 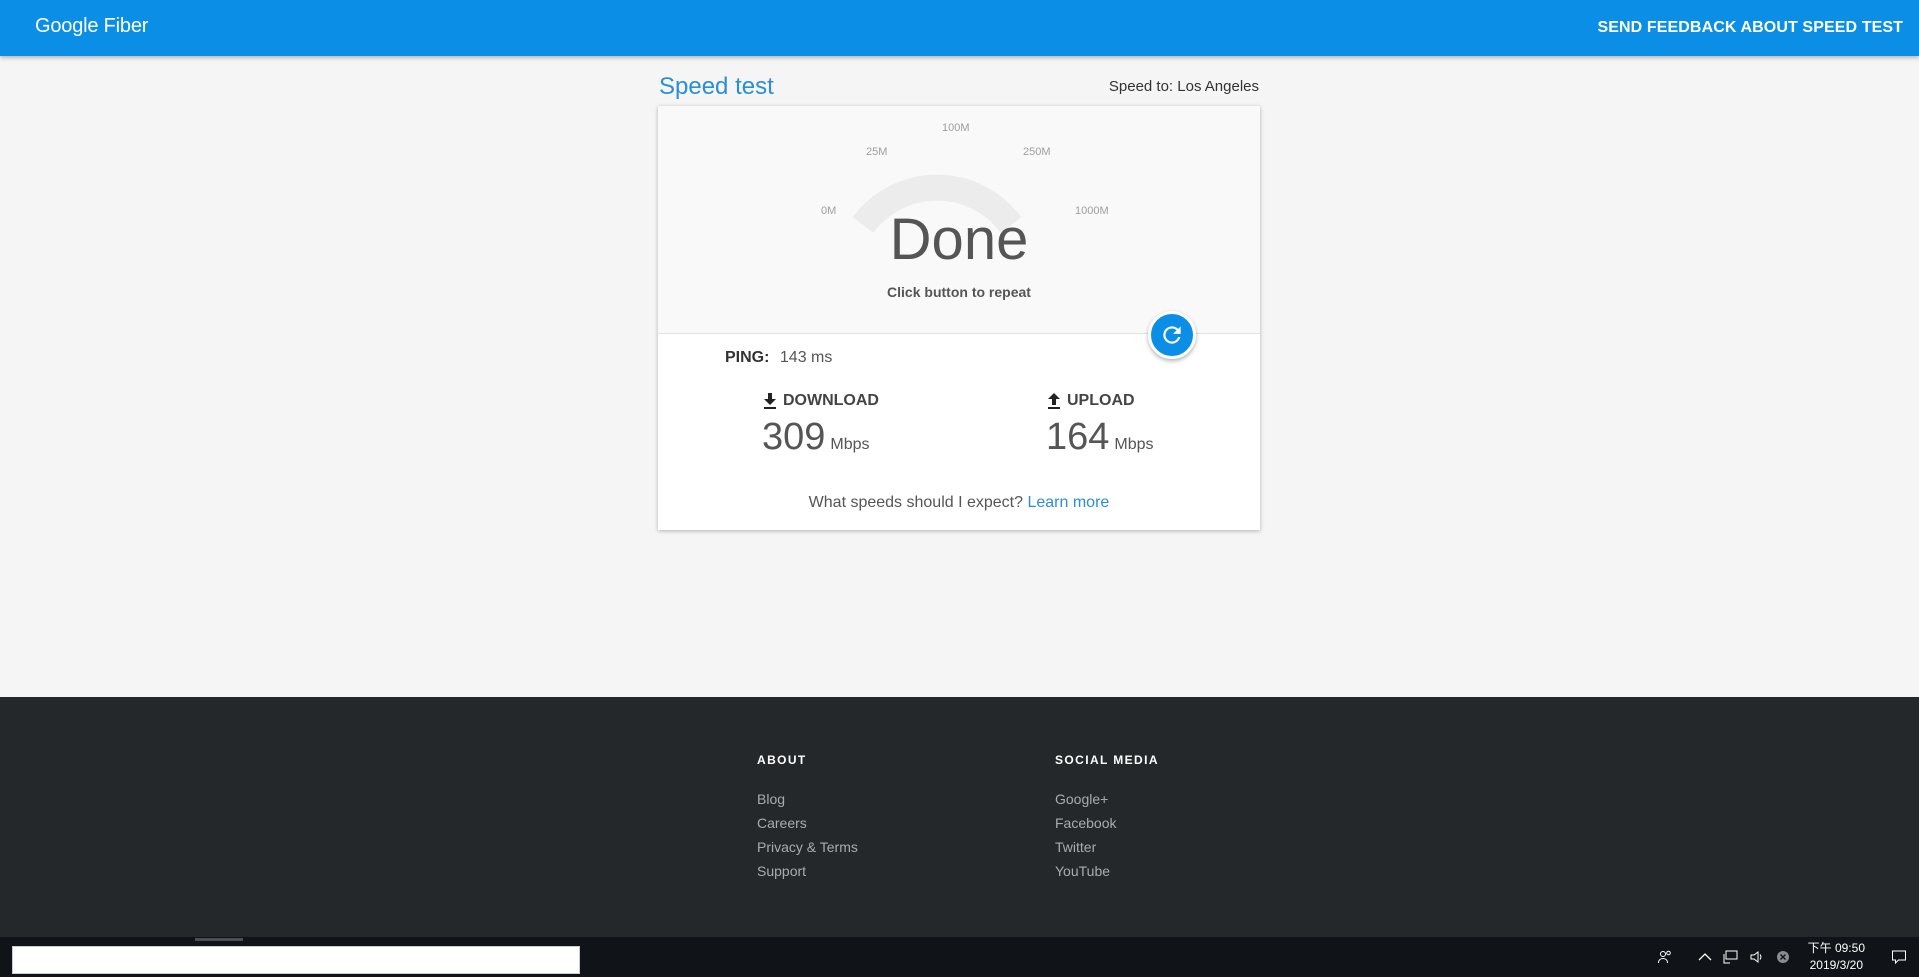 I want to click on upload-label: UPLOAD, so click(x=1101, y=400).